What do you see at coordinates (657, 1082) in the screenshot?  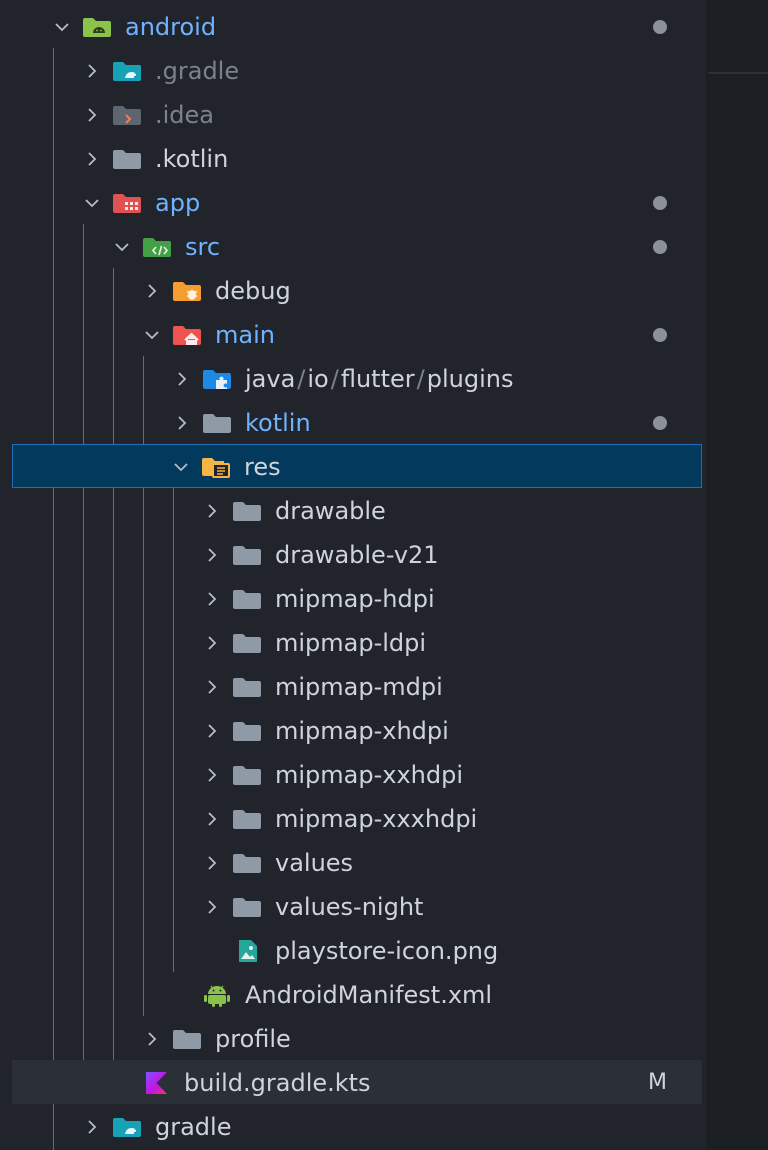 I see `git-status-badge: M` at bounding box center [657, 1082].